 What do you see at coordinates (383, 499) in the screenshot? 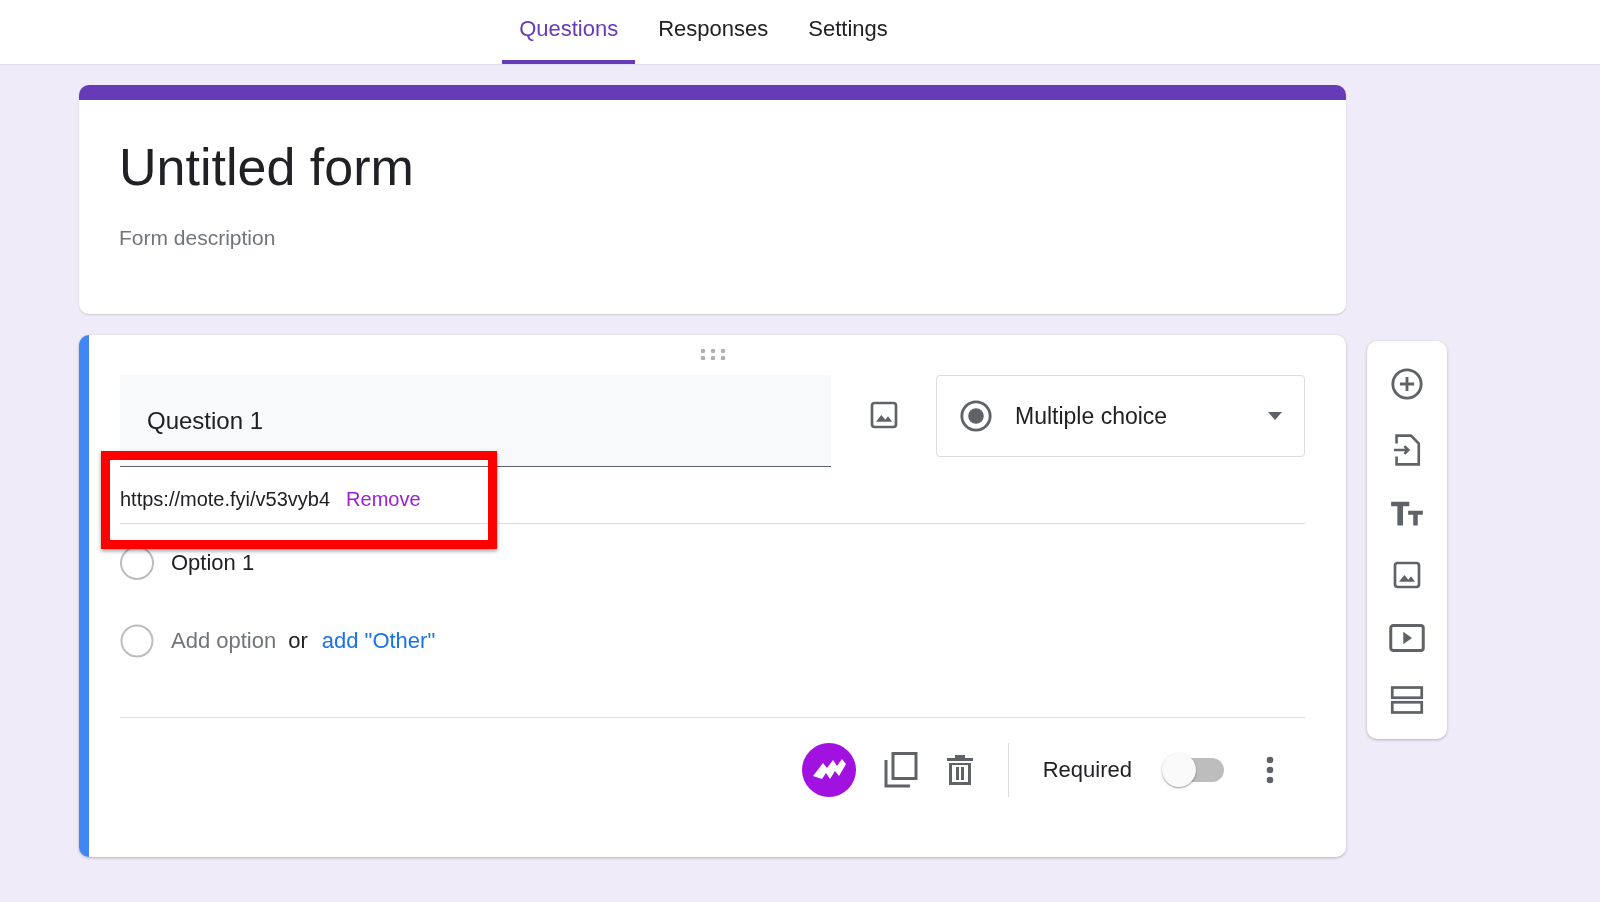
I see `remove-link: Remove` at bounding box center [383, 499].